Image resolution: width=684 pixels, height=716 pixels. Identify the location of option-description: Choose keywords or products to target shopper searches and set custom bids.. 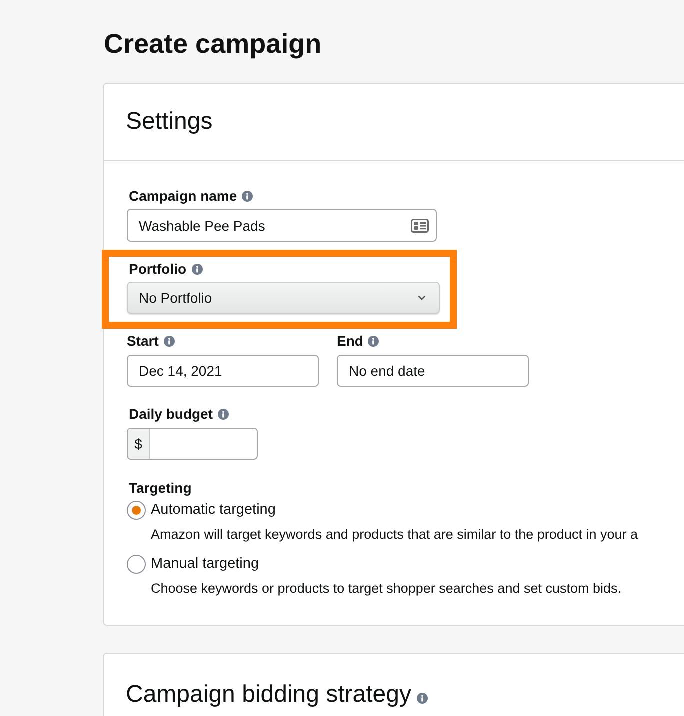
(386, 588).